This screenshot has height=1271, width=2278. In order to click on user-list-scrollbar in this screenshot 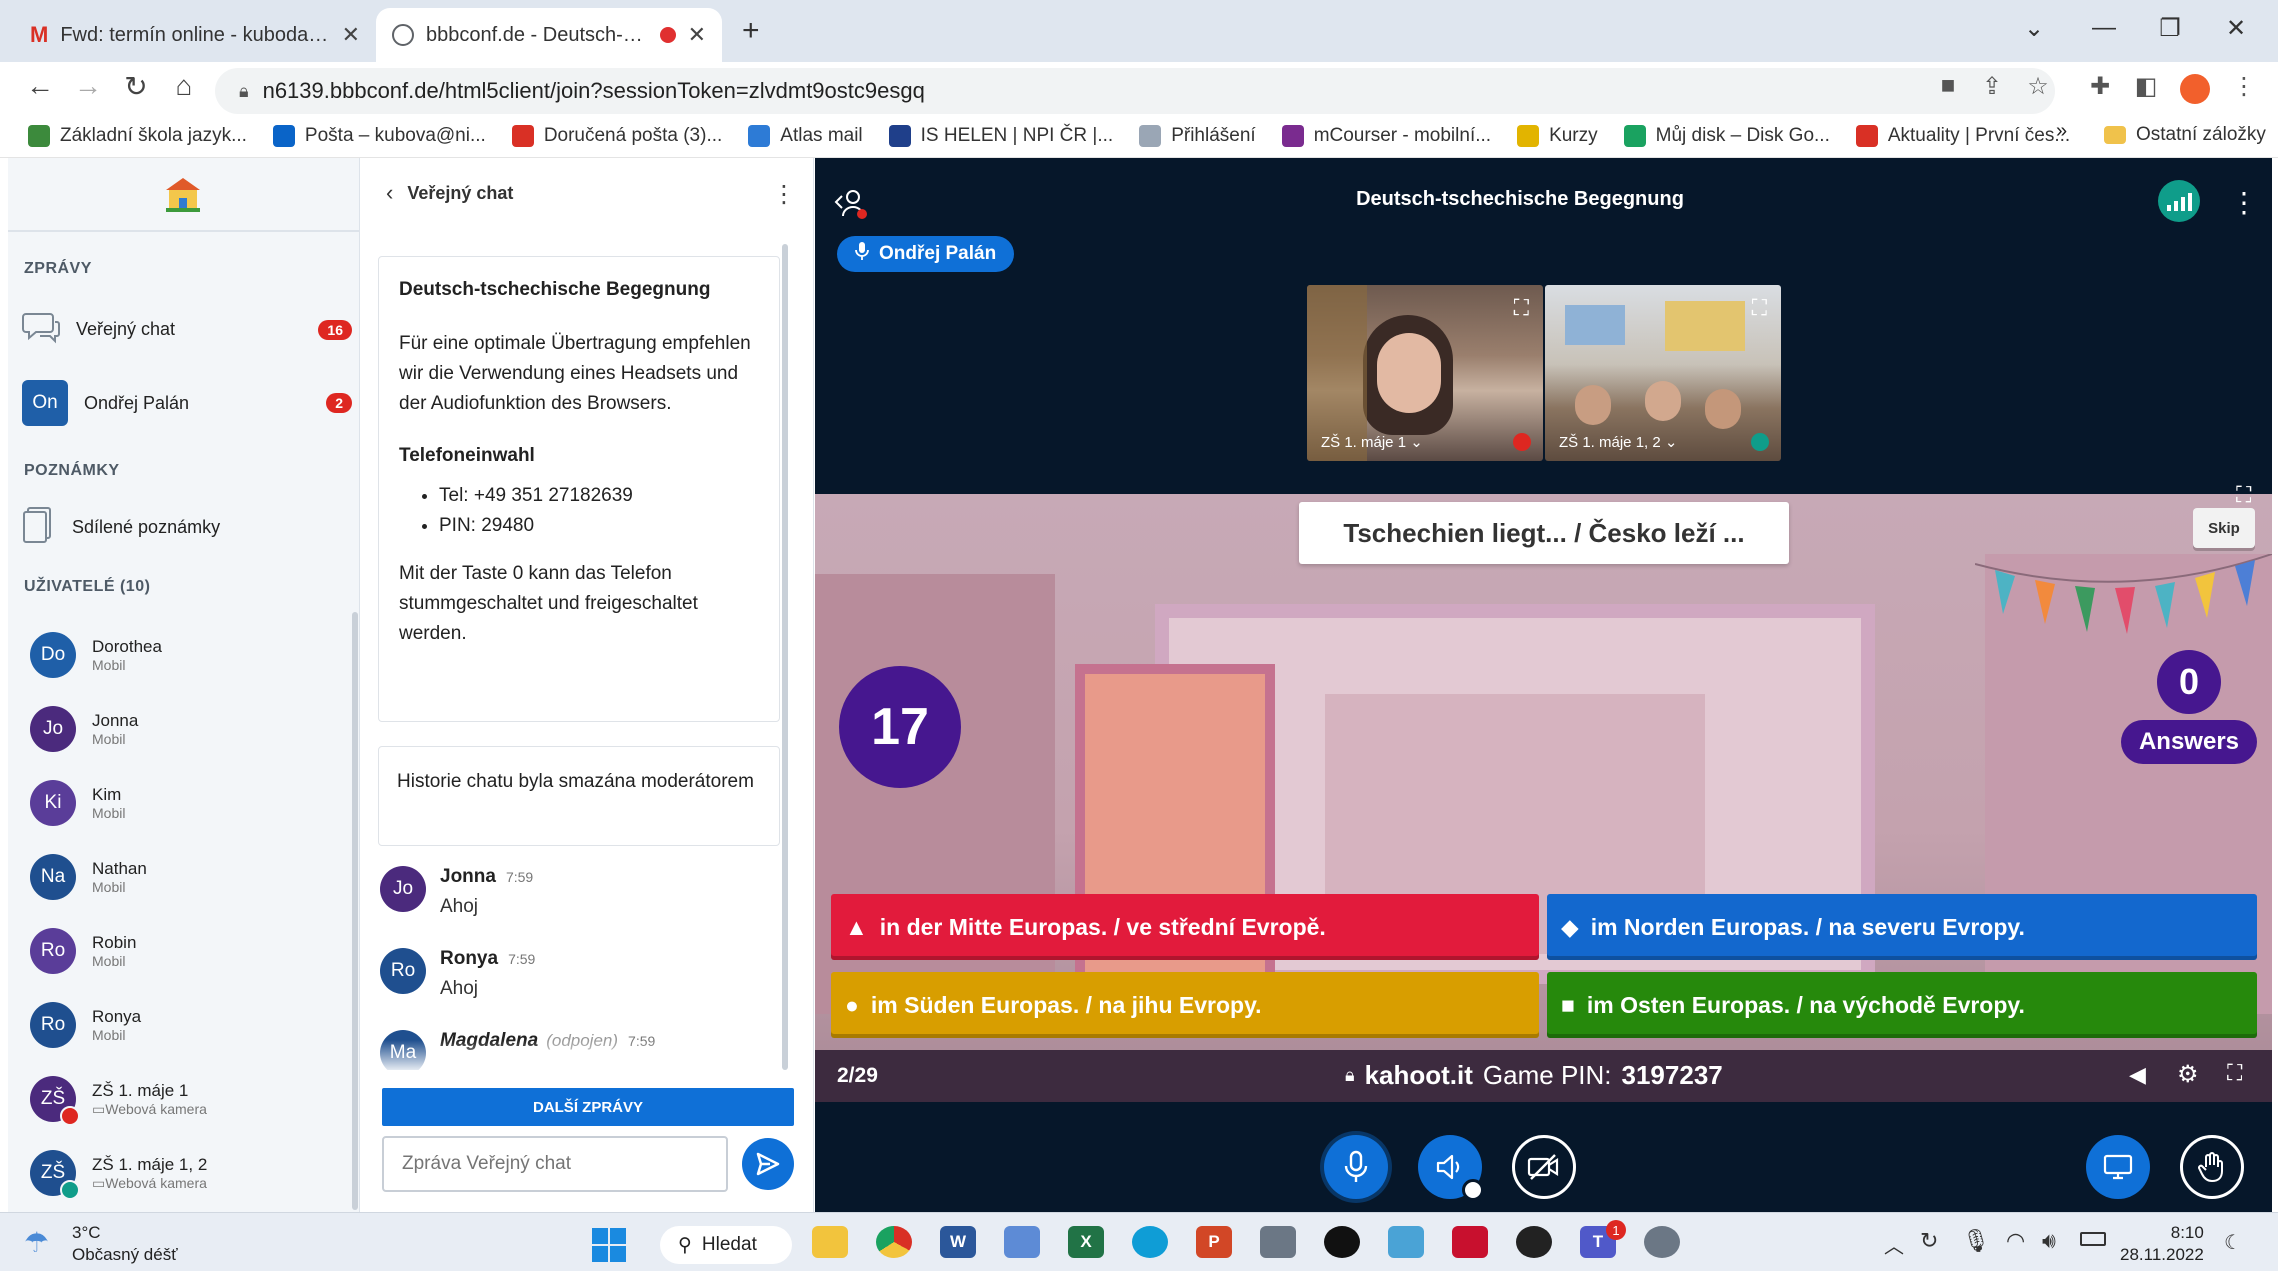, I will do `click(355, 911)`.